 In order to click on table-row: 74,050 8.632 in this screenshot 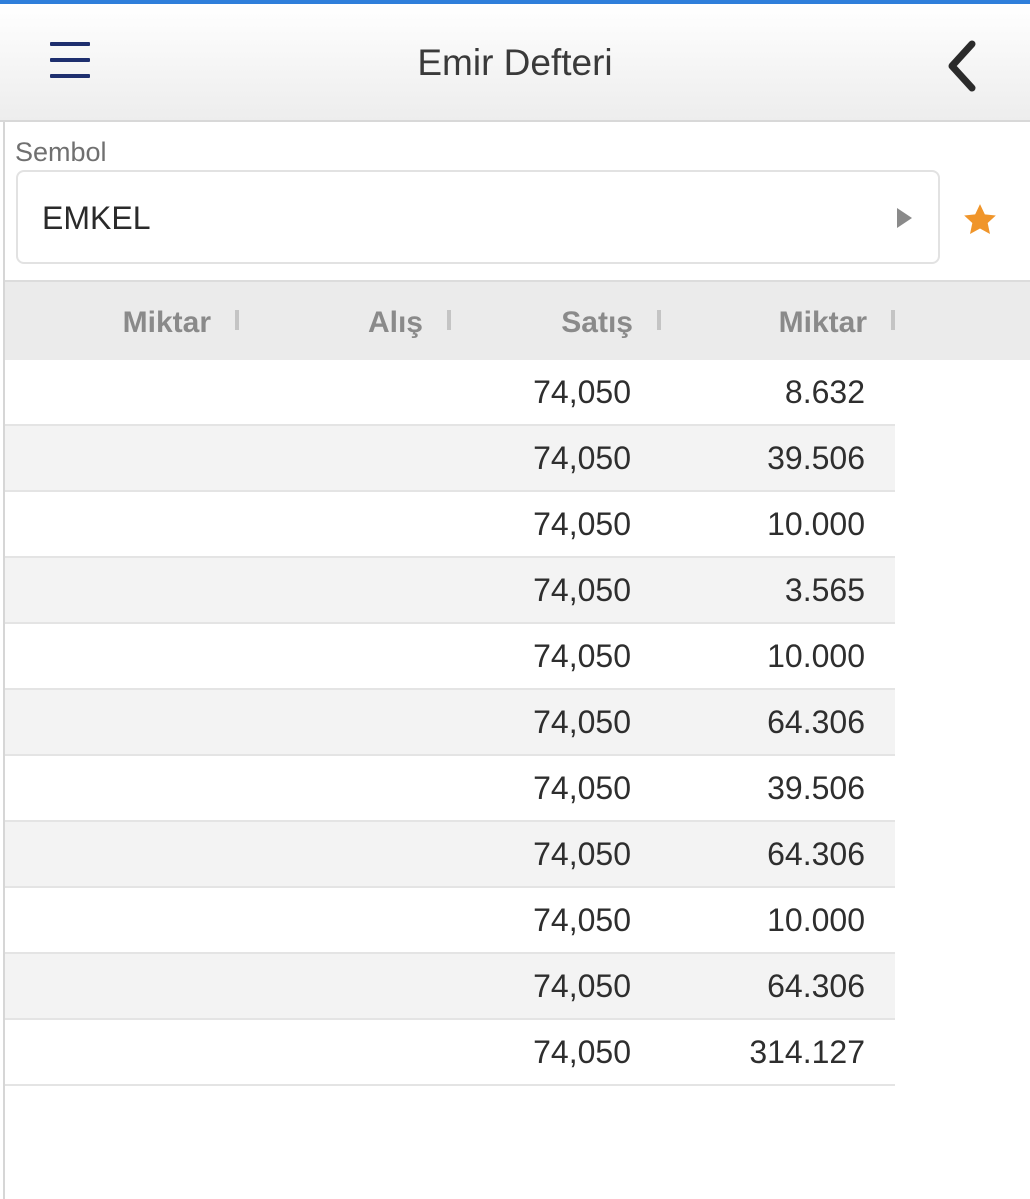, I will do `click(450, 393)`.